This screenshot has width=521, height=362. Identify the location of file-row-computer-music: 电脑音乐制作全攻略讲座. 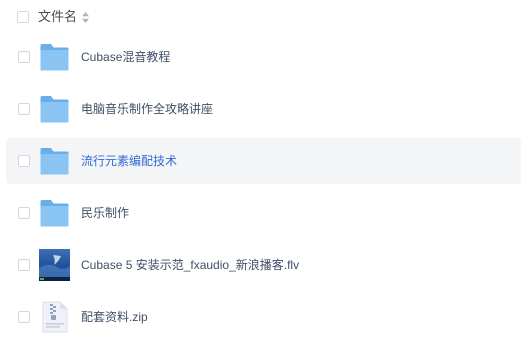
(263, 109).